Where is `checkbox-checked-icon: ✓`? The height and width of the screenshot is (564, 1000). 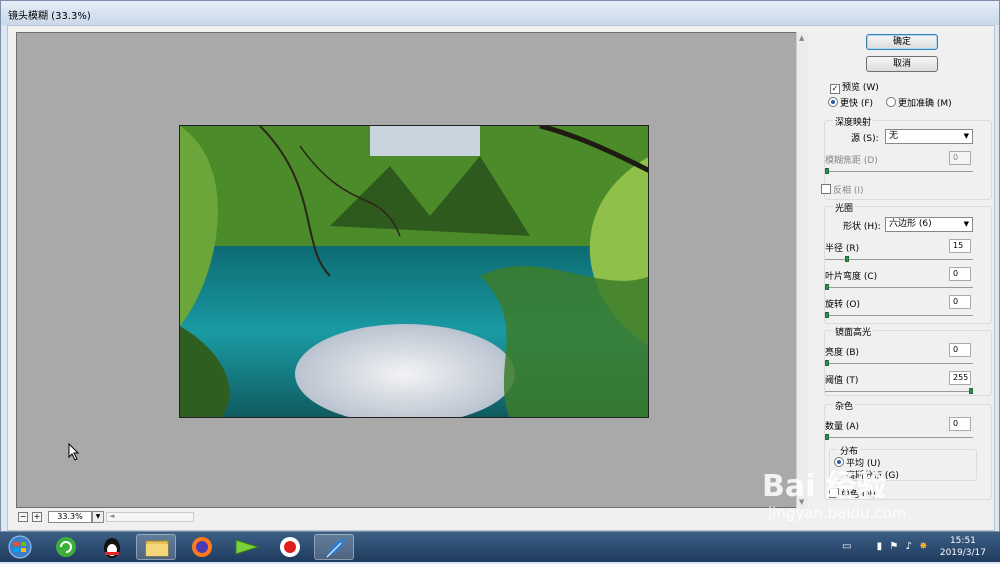
checkbox-checked-icon: ✓ is located at coordinates (835, 89).